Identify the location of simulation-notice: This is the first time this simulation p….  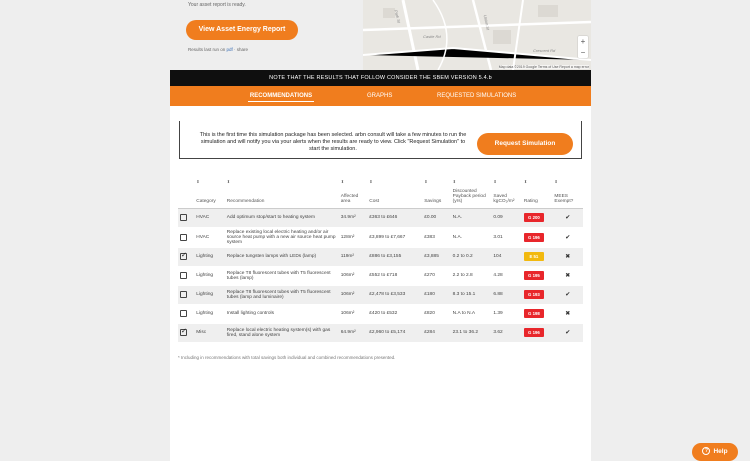
(380, 140).